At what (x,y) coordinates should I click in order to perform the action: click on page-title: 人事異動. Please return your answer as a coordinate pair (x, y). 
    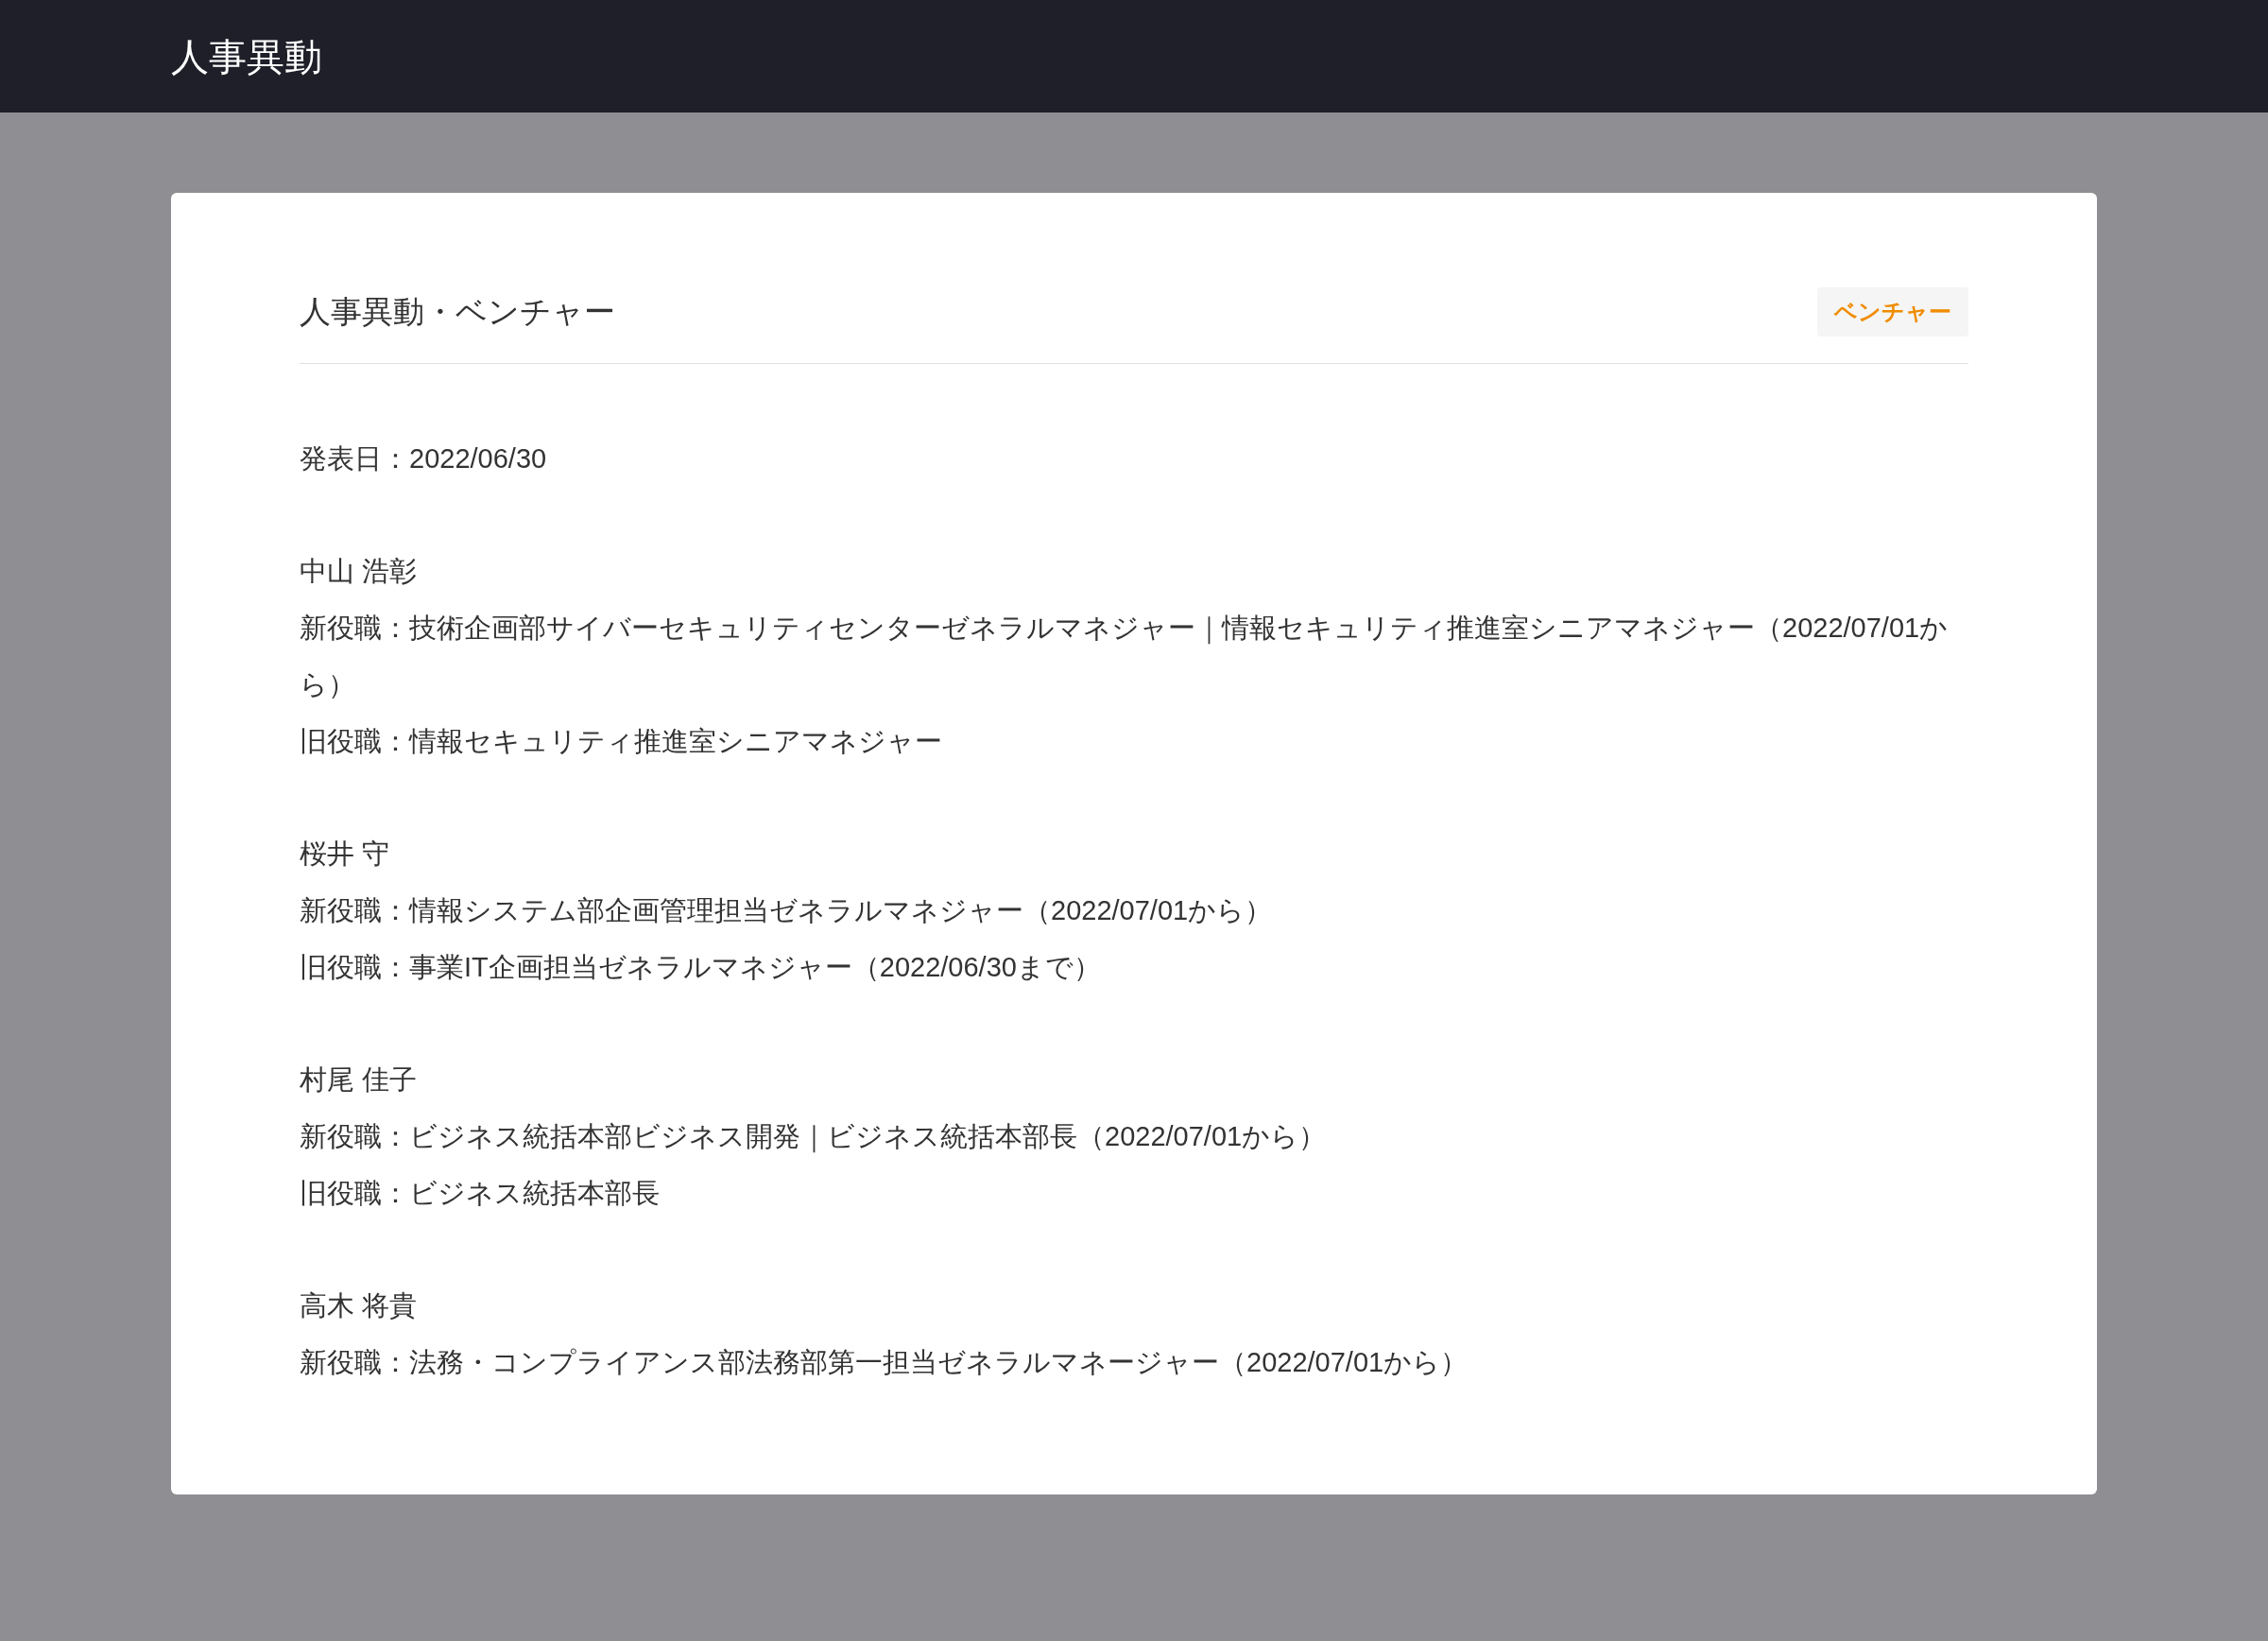
    Looking at the image, I should click on (246, 56).